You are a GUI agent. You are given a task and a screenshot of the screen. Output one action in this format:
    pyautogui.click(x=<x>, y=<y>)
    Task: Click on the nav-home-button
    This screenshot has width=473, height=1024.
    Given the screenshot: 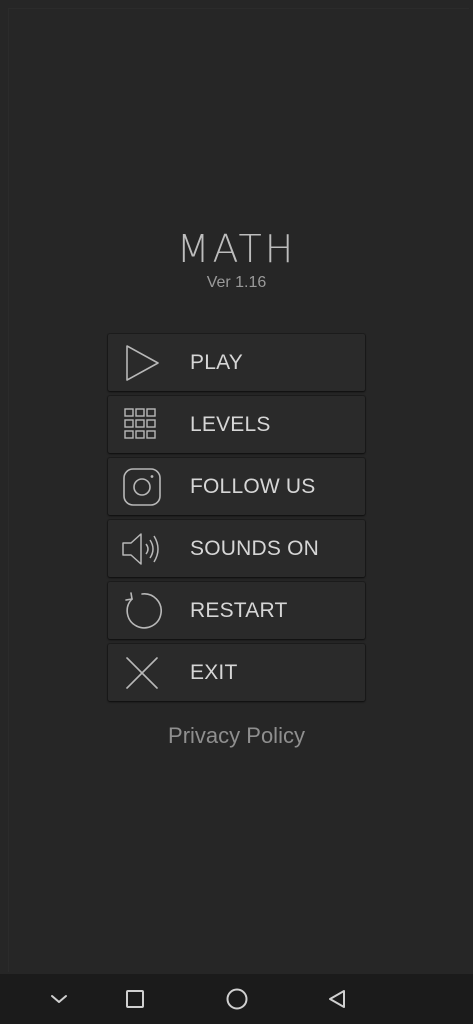 What is the action you would take?
    pyautogui.click(x=237, y=999)
    